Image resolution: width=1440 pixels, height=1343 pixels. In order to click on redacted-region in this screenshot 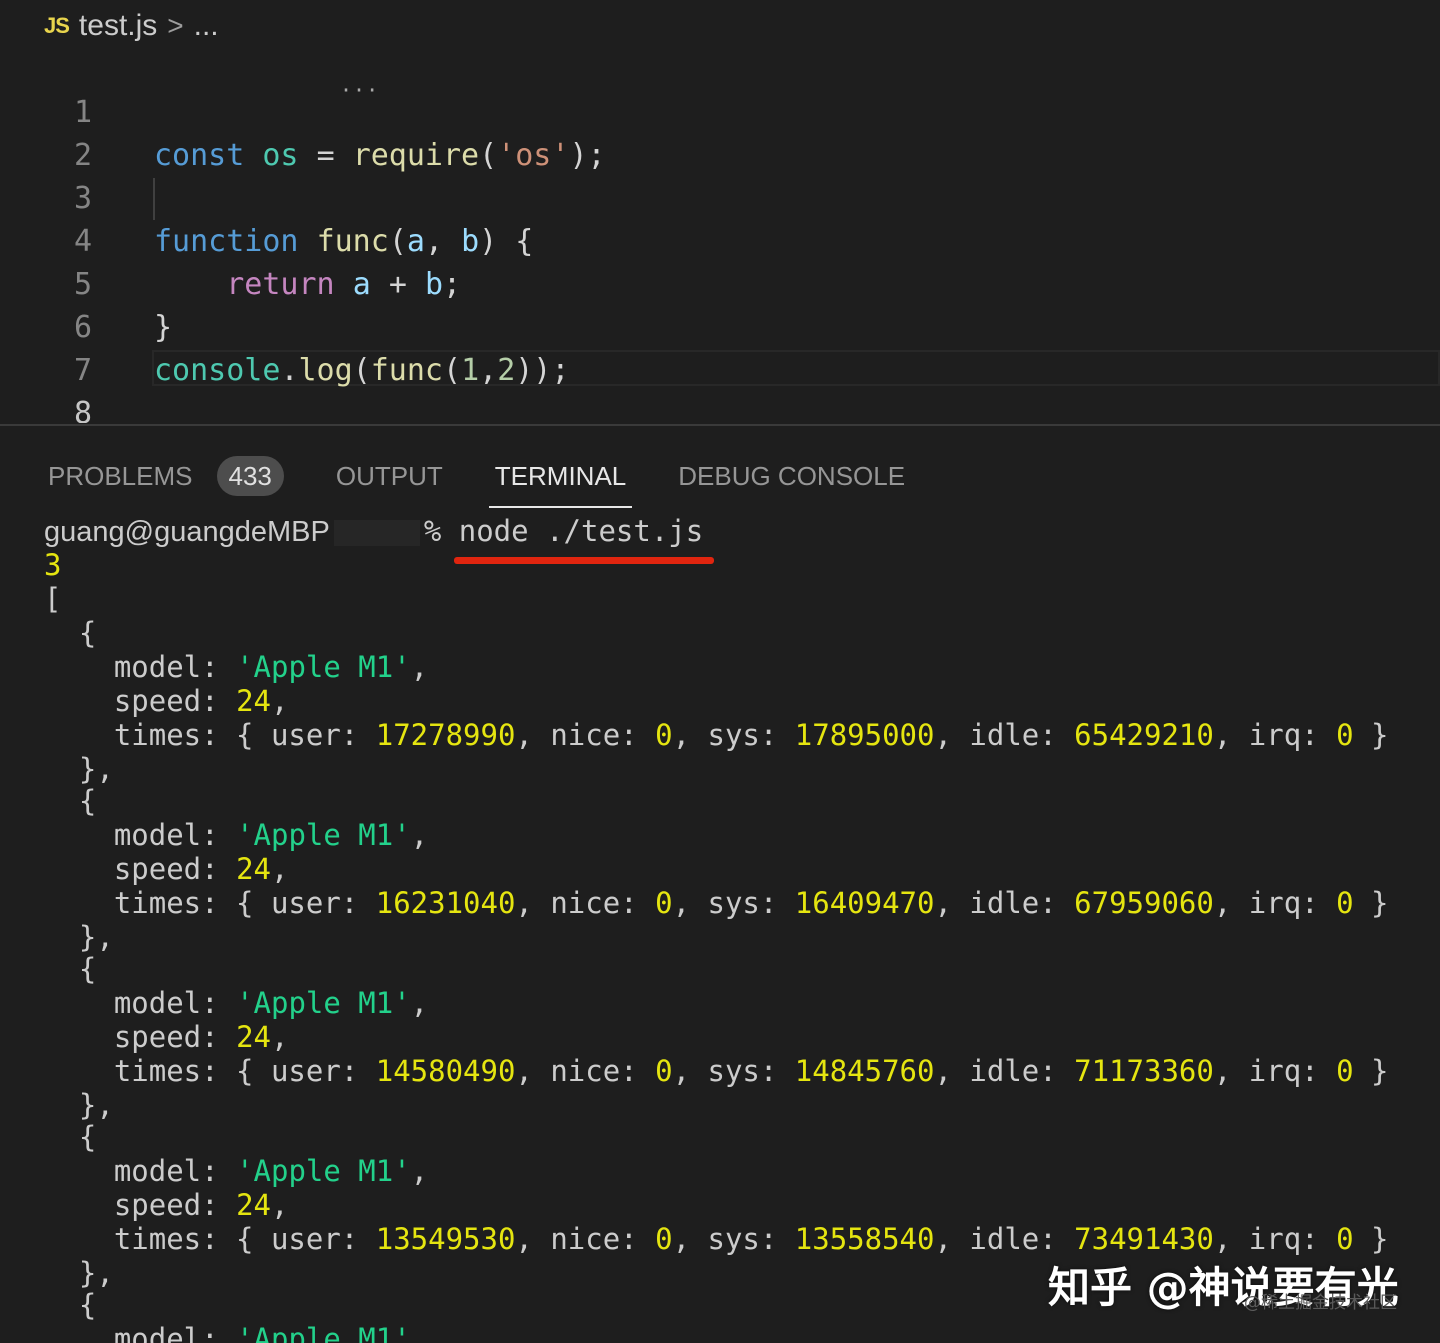, I will do `click(376, 533)`.